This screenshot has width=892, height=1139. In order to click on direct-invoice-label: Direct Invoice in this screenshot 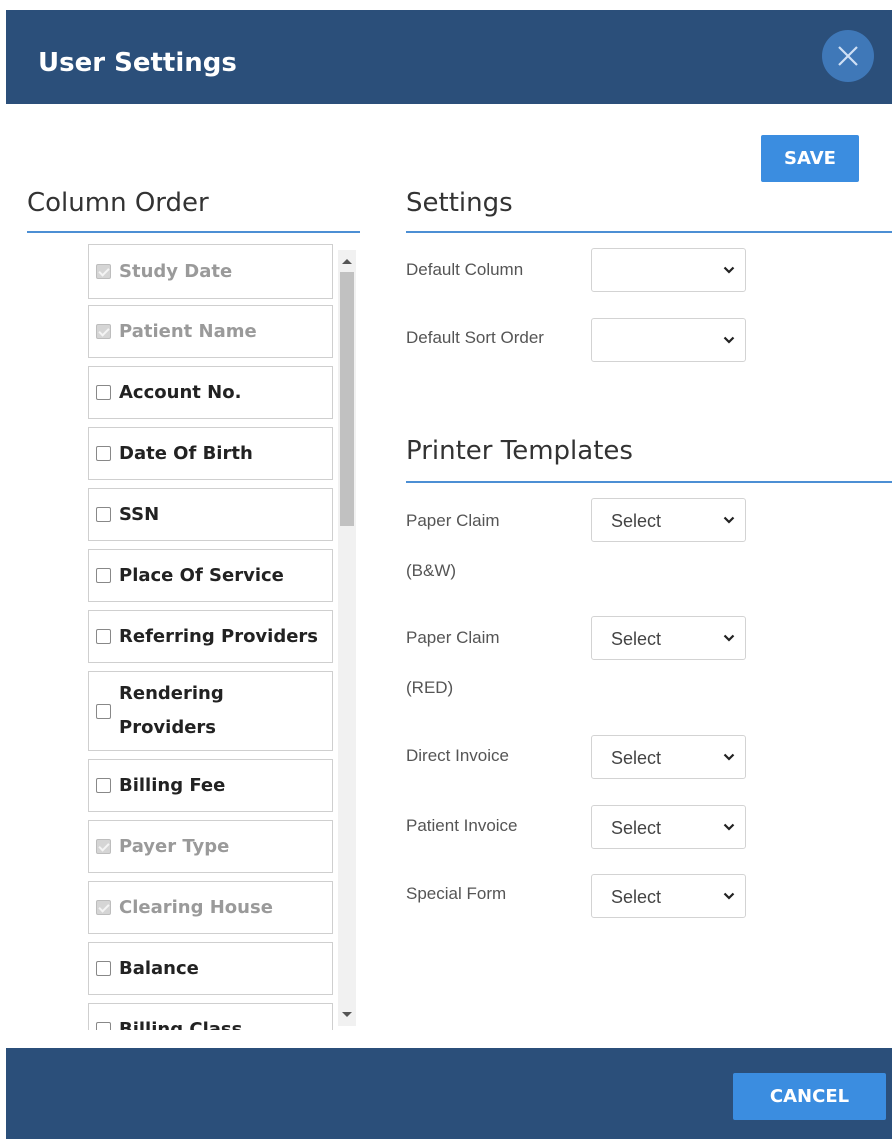, I will do `click(457, 755)`.